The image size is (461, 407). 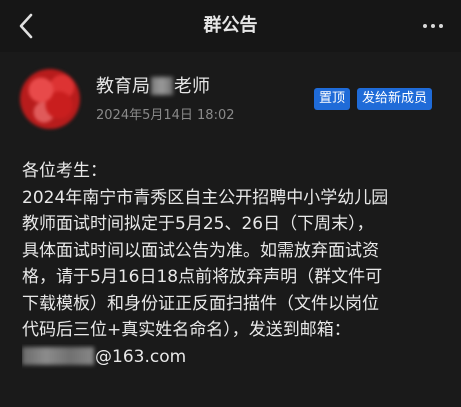 I want to click on page-title: 群公告, so click(x=230, y=25).